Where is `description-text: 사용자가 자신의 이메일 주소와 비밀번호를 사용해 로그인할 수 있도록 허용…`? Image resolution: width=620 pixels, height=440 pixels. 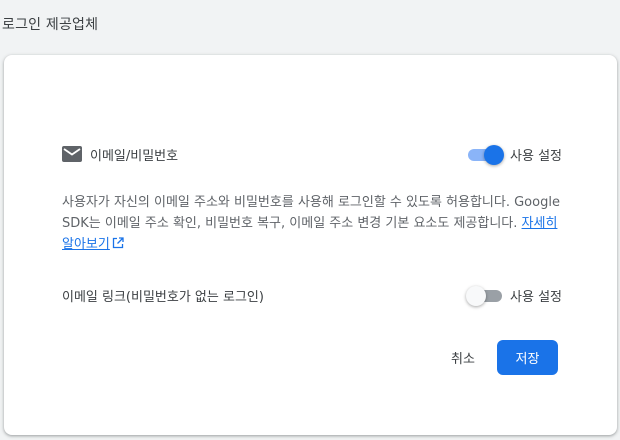
description-text: 사용자가 자신의 이메일 주소와 비밀번호를 사용해 로그인할 수 있도록 허용… is located at coordinates (311, 213).